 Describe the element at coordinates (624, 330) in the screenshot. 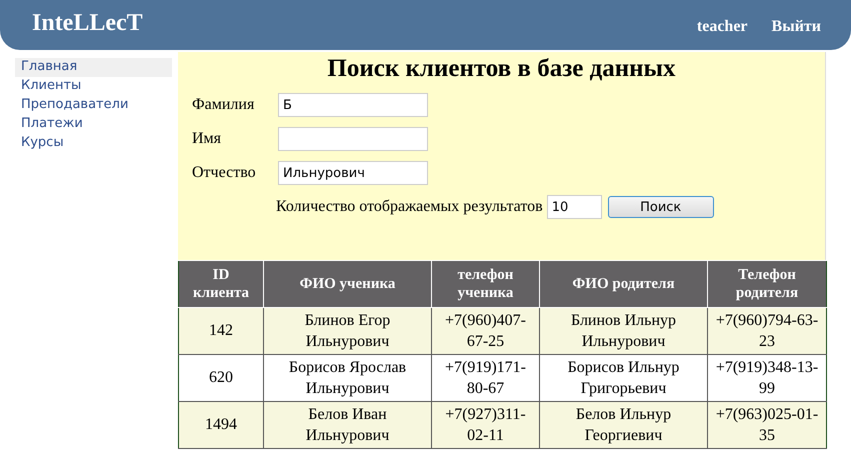

I see `table-cell: Блинов Ильнур Ильнурович` at that location.